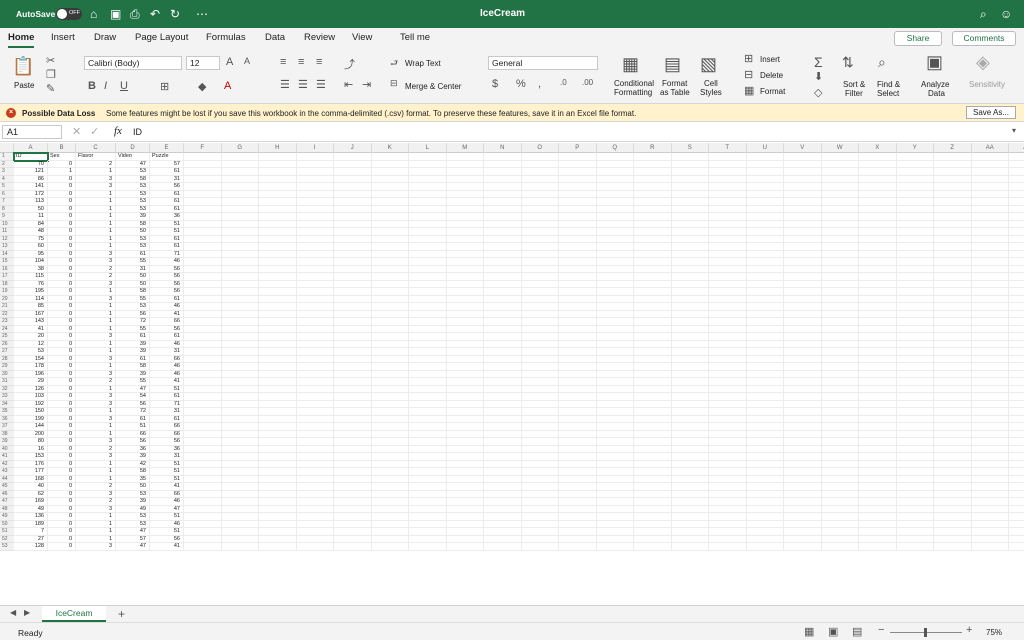  I want to click on align-center-icon: ☰, so click(303, 84).